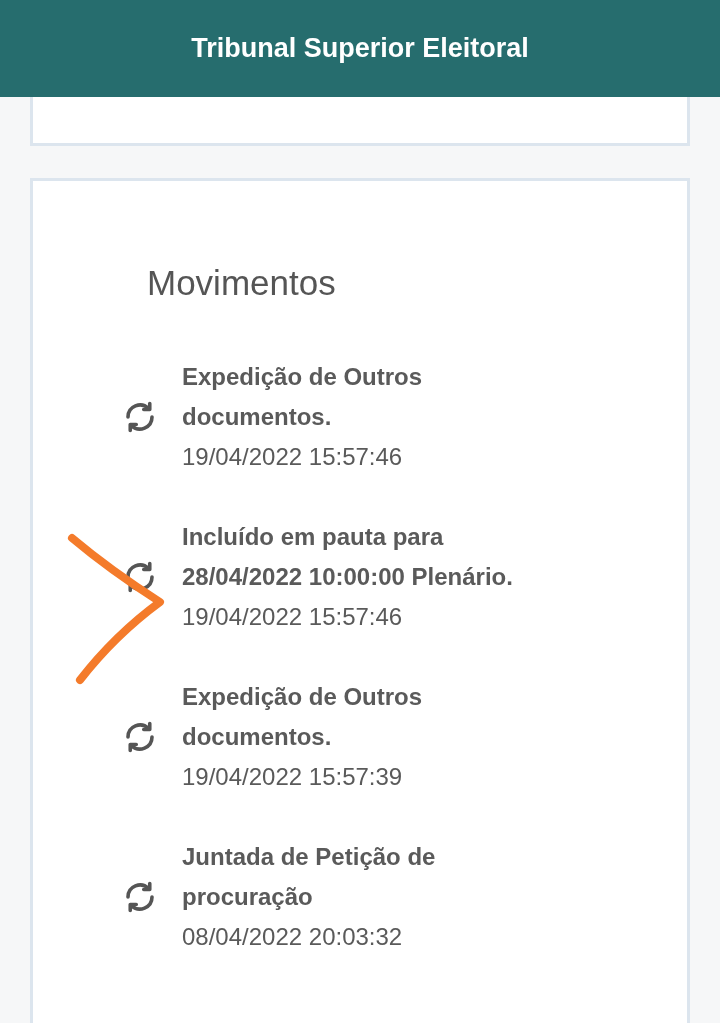  What do you see at coordinates (293, 937) in the screenshot?
I see `movement-timestamp: 08/04/2022 20:03:32` at bounding box center [293, 937].